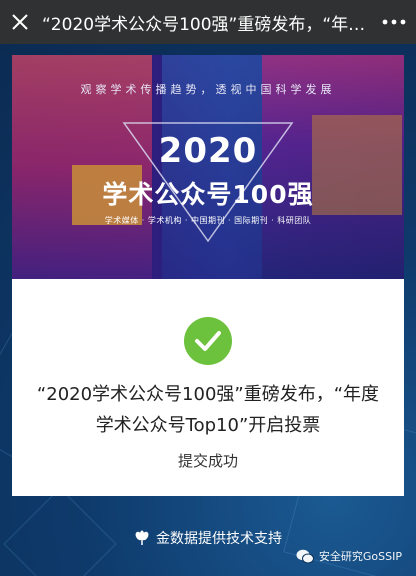 Image resolution: width=416 pixels, height=576 pixels. I want to click on jinshuju-logo-icon, so click(142, 537).